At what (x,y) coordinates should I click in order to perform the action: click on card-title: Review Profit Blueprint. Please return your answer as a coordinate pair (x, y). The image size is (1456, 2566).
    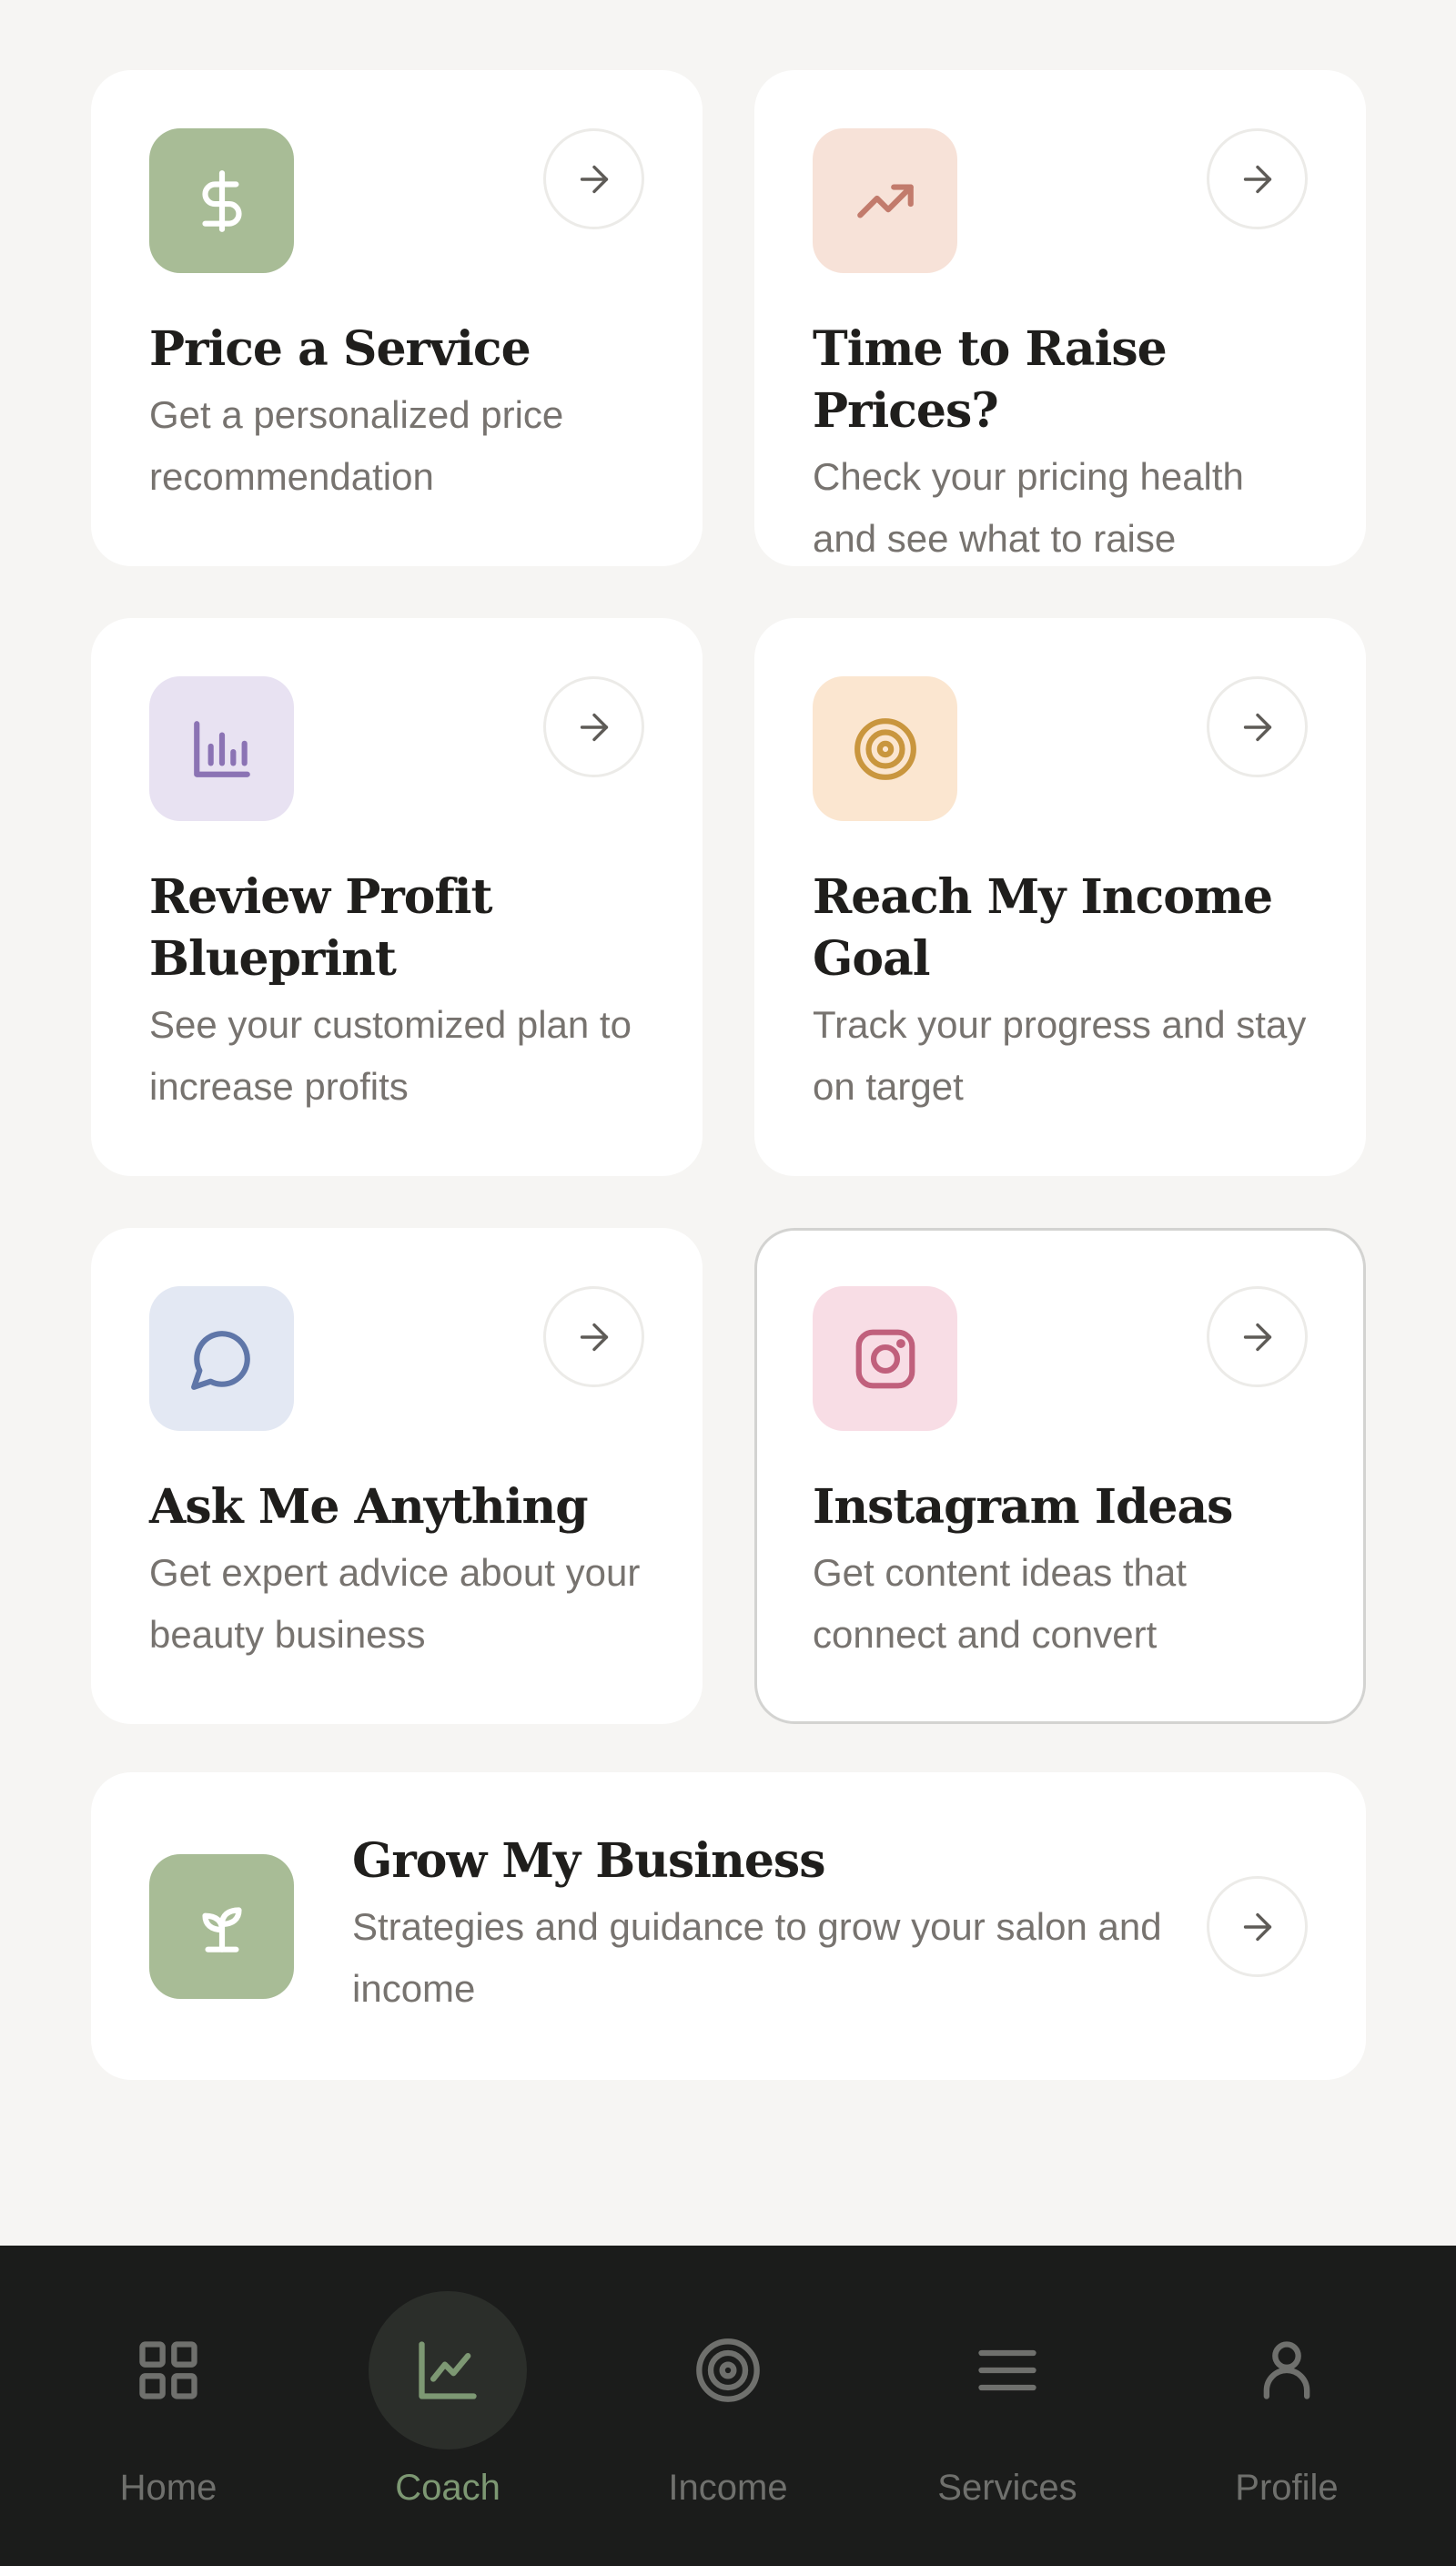
    Looking at the image, I should click on (321, 928).